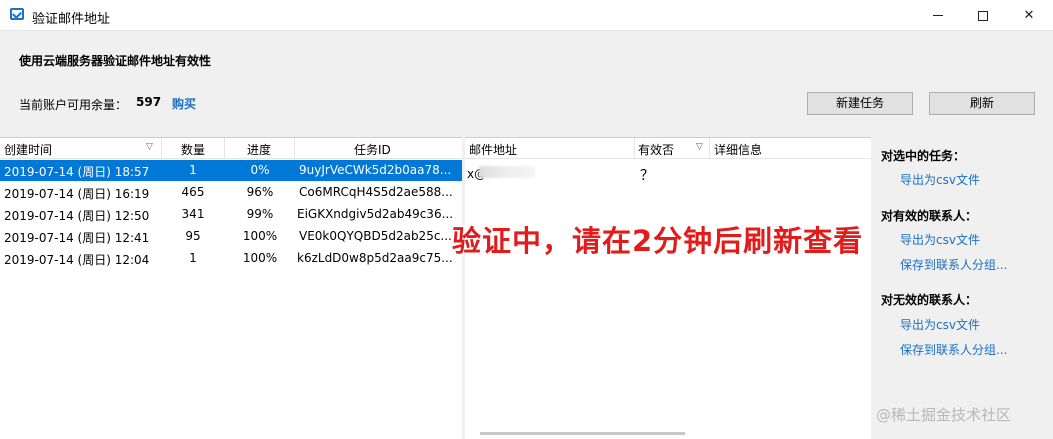 Image resolution: width=1053 pixels, height=439 pixels. What do you see at coordinates (260, 192) in the screenshot?
I see `cell-progress: 96%` at bounding box center [260, 192].